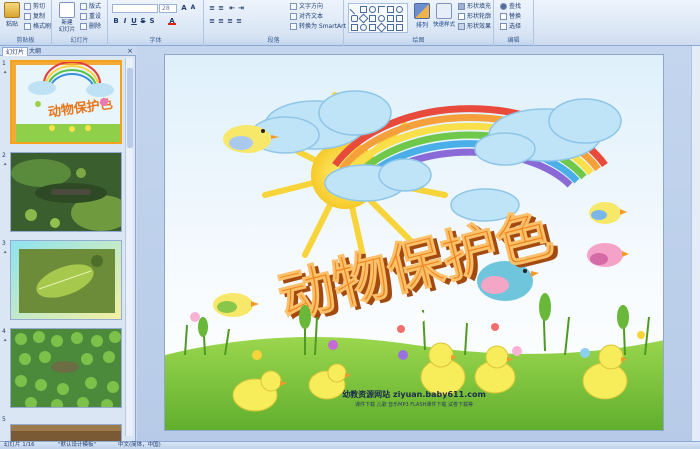  What do you see at coordinates (125, 21) in the screenshot?
I see `italic-button: I` at bounding box center [125, 21].